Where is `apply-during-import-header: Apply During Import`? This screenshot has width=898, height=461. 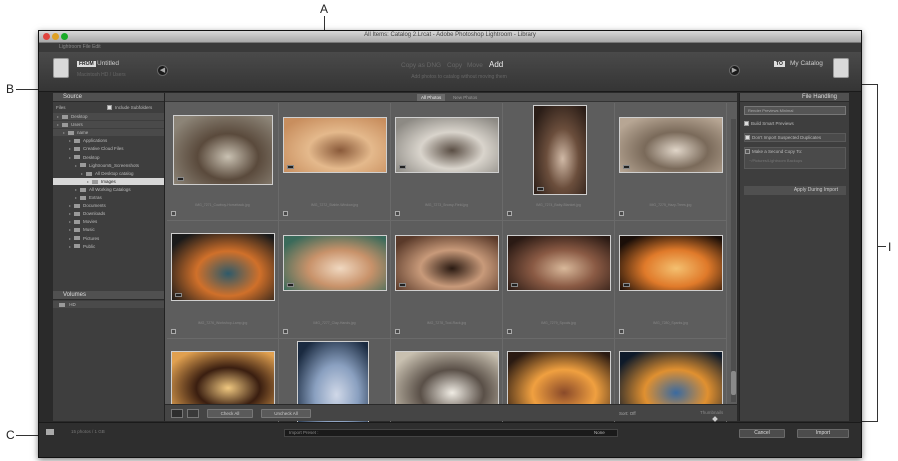 apply-during-import-header: Apply During Import is located at coordinates (795, 190).